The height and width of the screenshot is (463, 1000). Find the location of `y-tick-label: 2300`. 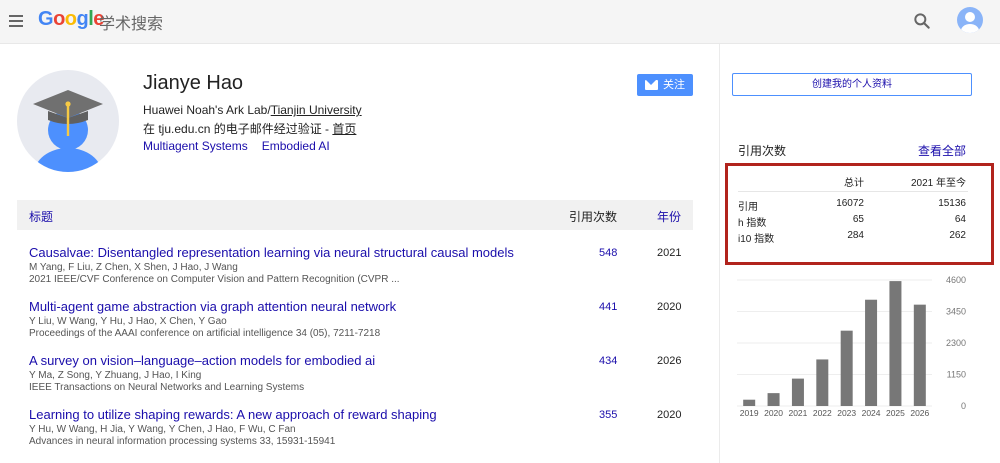

y-tick-label: 2300 is located at coordinates (956, 343).